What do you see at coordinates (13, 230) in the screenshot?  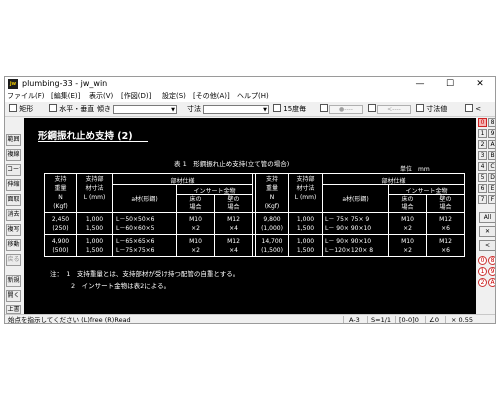 I see `tool-copy: 複写` at bounding box center [13, 230].